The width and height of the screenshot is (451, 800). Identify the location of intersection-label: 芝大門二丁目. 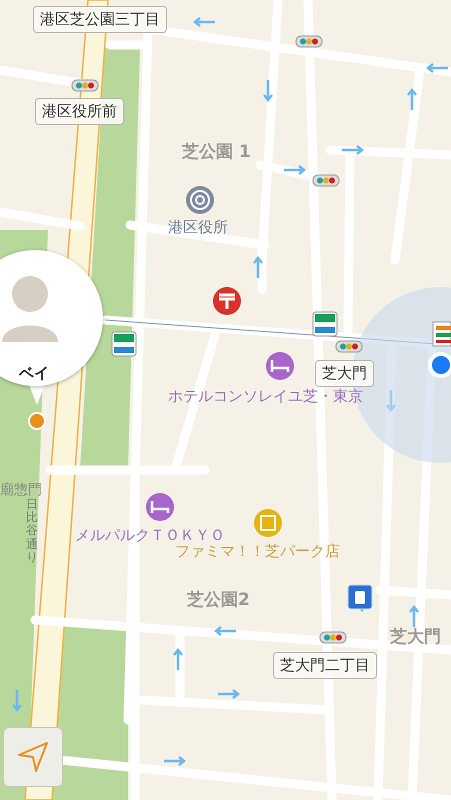
(325, 665).